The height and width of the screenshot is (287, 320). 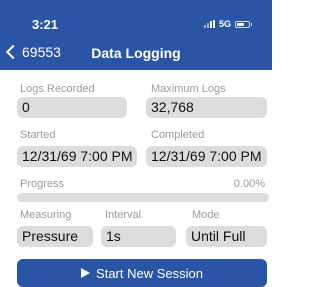 I want to click on progress-percent: 0.00%, so click(x=249, y=184).